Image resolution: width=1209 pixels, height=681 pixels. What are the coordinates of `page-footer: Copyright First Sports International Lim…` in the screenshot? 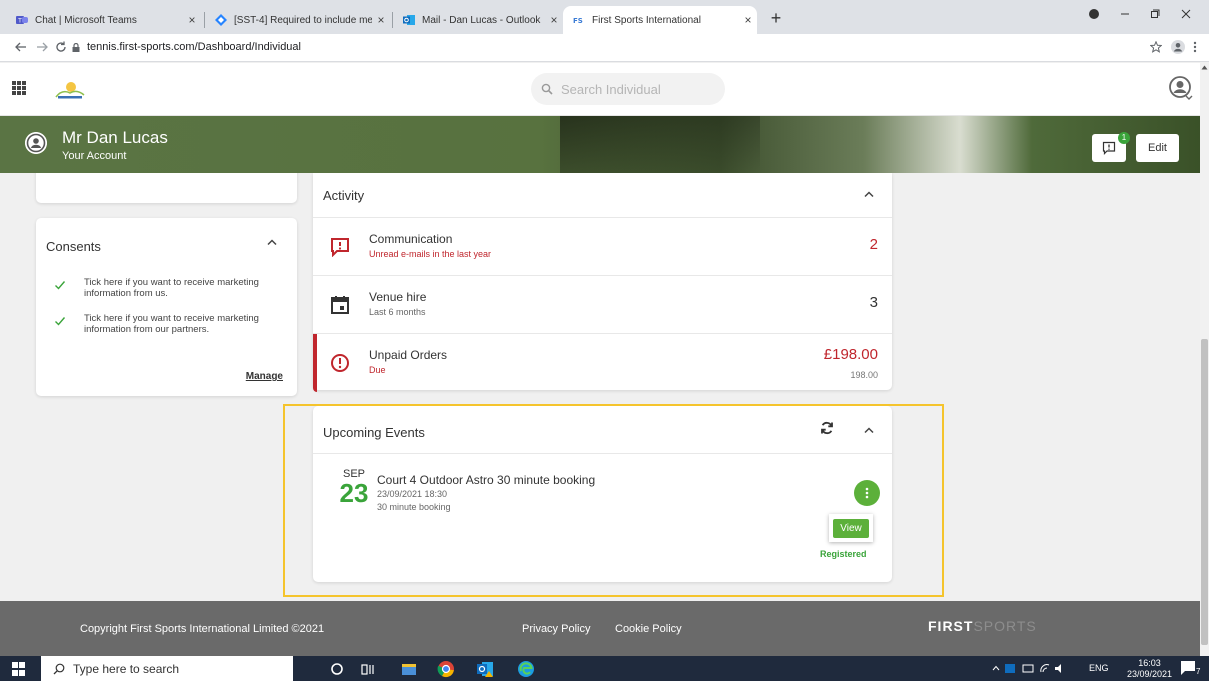 It's located at (600, 628).